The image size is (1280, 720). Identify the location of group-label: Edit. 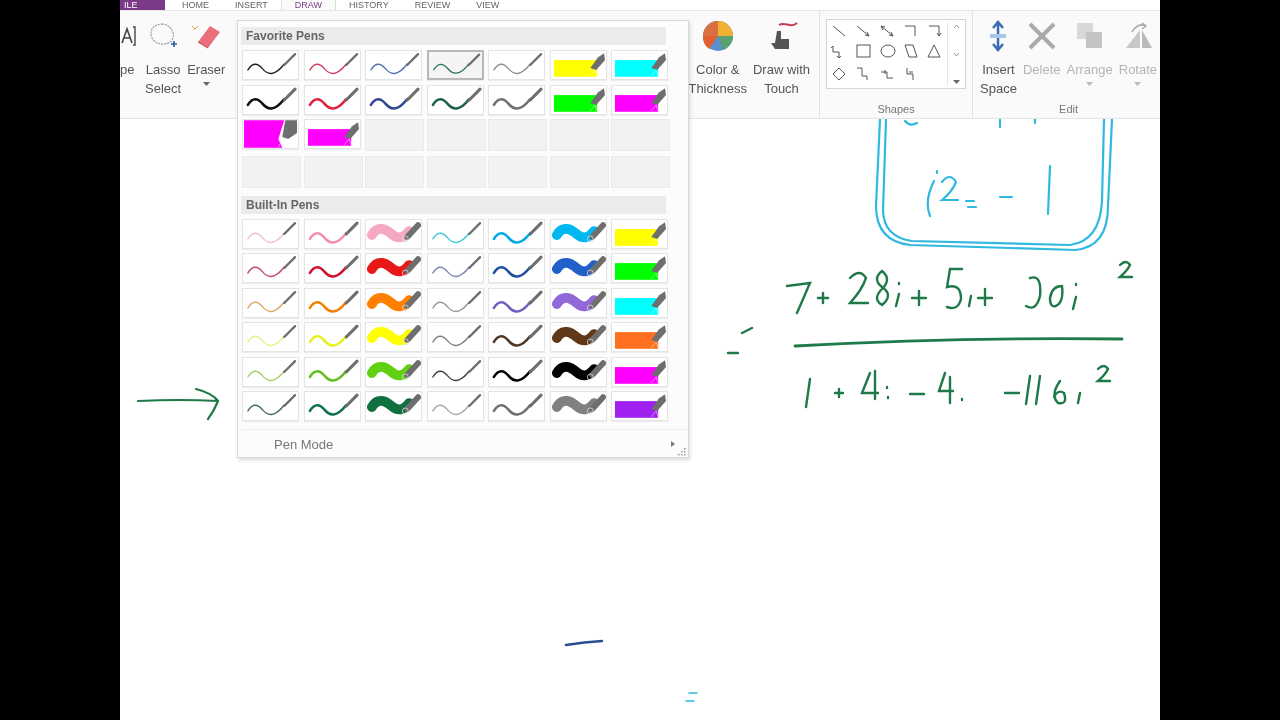
(1069, 110).